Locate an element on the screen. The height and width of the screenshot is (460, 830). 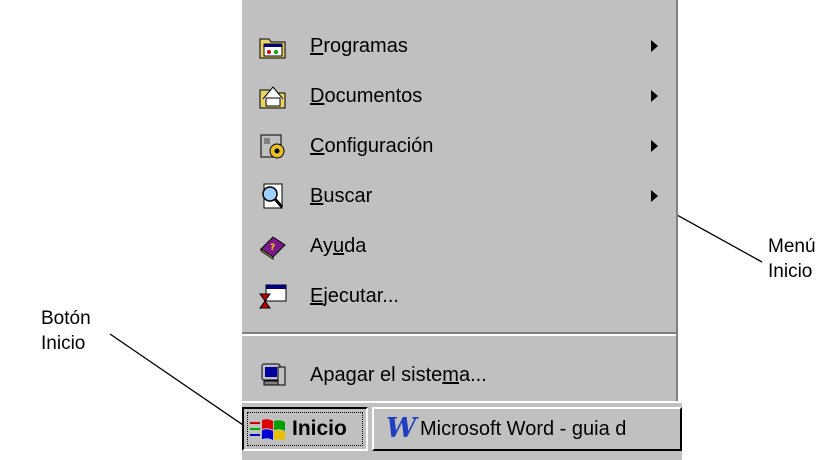
windows-logo-icon is located at coordinates (269, 432).